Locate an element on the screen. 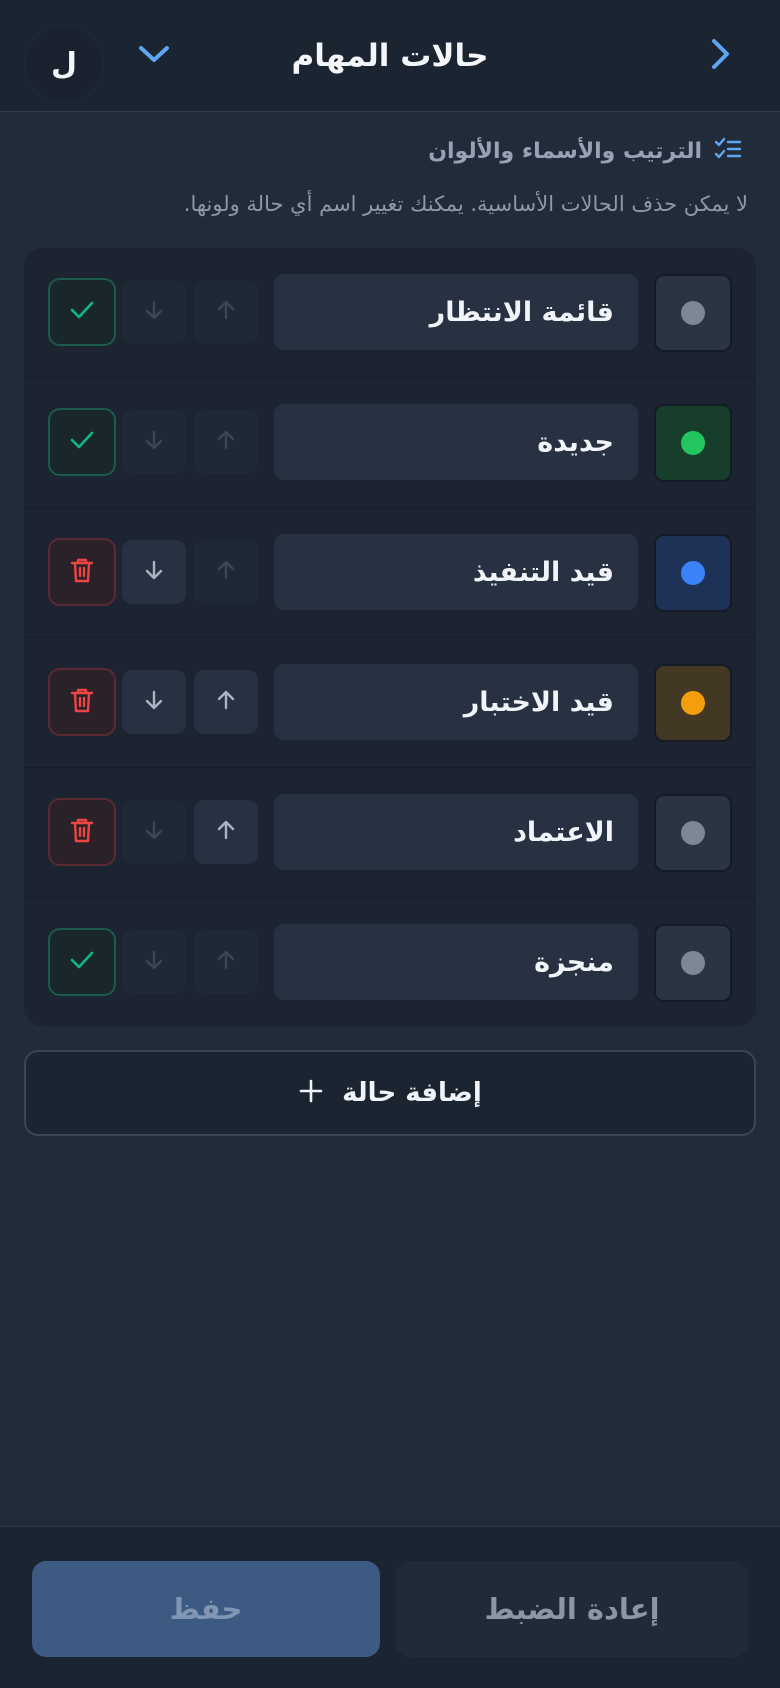 The image size is (780, 1688). status-row: قيد الاختبار is located at coordinates (390, 703).